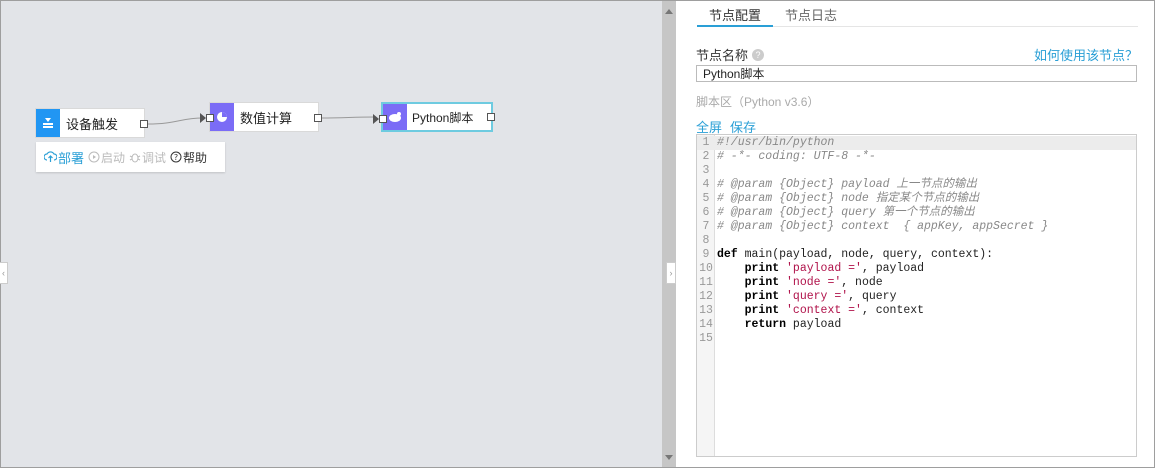  I want to click on debug-button: 调试, so click(147, 157).